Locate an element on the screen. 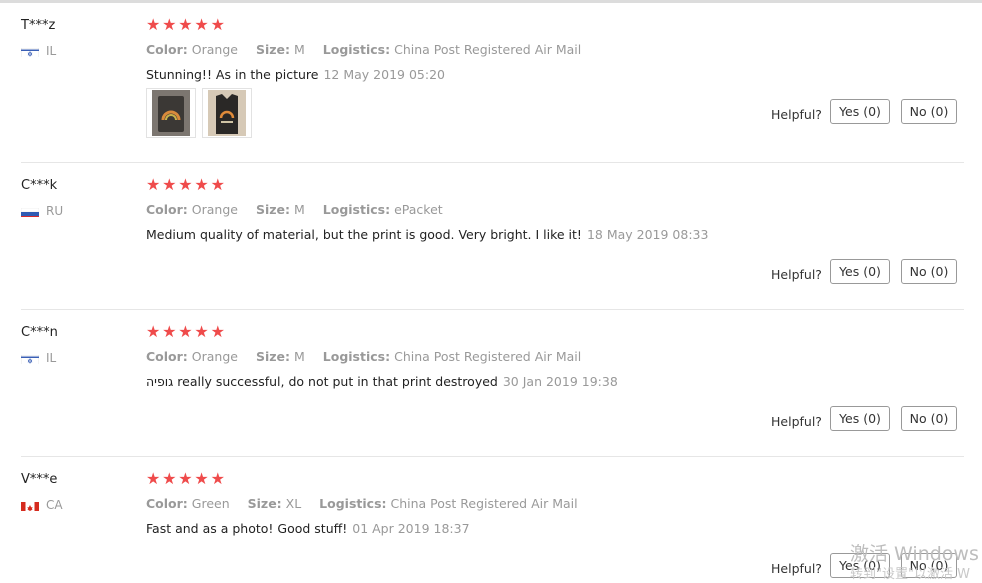  logistics-value: ePacket is located at coordinates (418, 209).